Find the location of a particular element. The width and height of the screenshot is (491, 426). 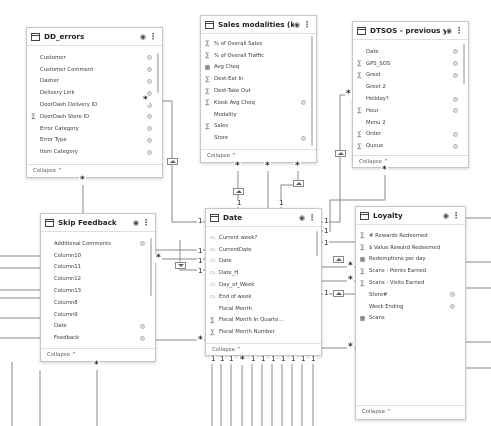

field-row: ∑ Scans - Visits Earned is located at coordinates (406, 283).